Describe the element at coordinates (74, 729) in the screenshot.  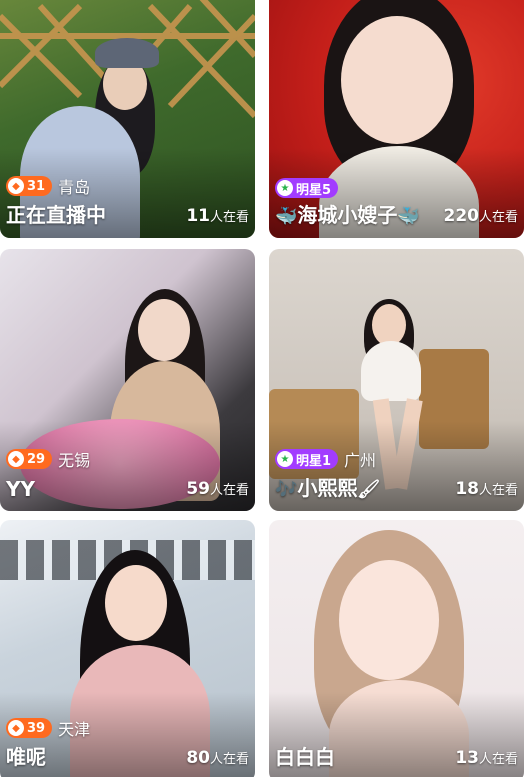
I see `city-label: 天津` at that location.